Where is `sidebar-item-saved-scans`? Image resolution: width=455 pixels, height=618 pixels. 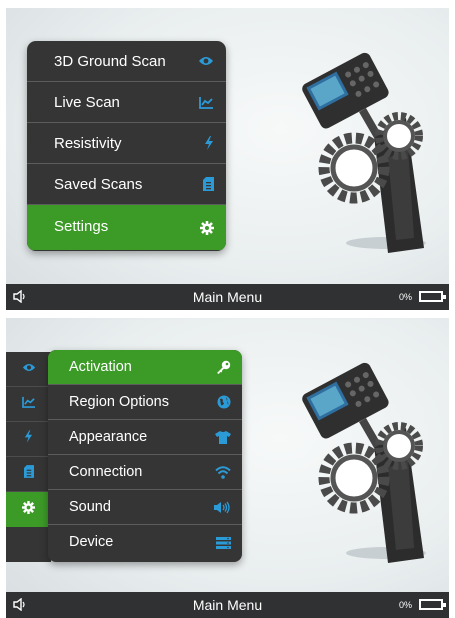 sidebar-item-saved-scans is located at coordinates (28, 474).